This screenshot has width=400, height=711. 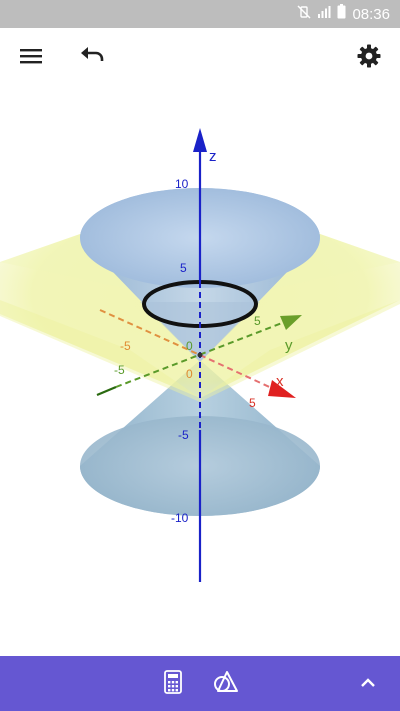 What do you see at coordinates (125, 346) in the screenshot?
I see `x-tick: -5` at bounding box center [125, 346].